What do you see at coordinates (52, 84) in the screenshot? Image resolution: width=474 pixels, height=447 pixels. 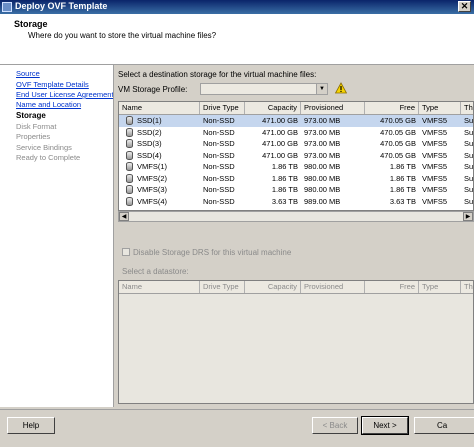 I see `step-ovf-template-details: OVF Template Details` at bounding box center [52, 84].